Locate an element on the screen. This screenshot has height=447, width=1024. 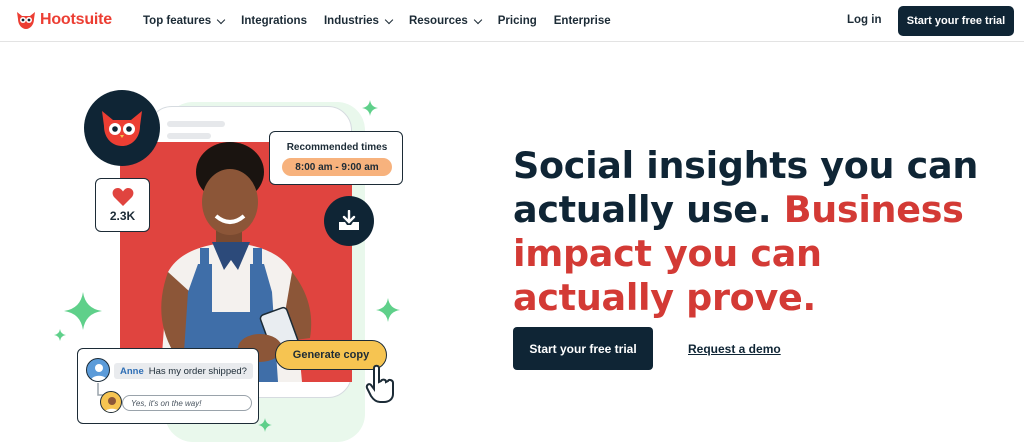
nav-item-integrations: Integrations is located at coordinates (274, 21).